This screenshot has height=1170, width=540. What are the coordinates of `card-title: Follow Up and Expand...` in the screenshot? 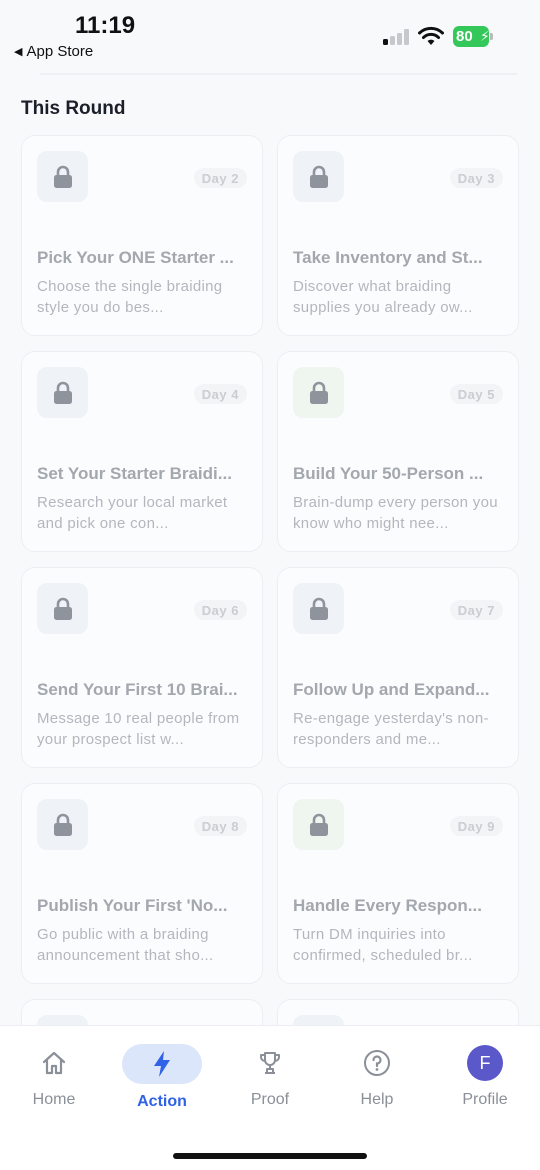 It's located at (391, 689).